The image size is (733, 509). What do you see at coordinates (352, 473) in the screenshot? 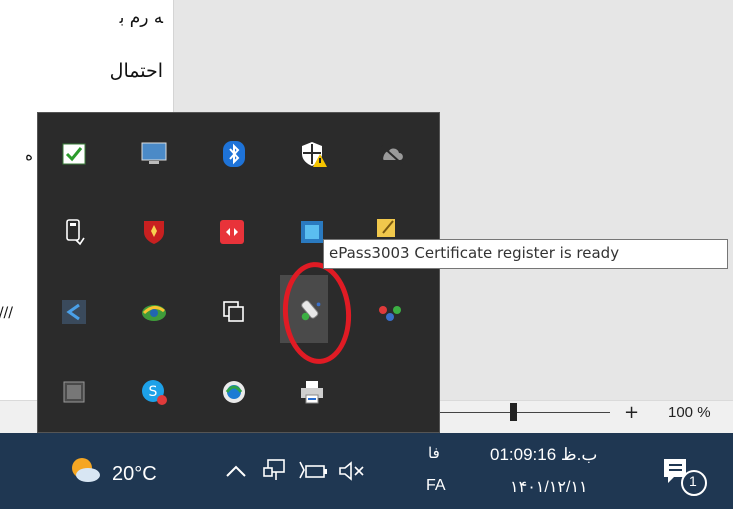
I see `volume-muted-icon` at bounding box center [352, 473].